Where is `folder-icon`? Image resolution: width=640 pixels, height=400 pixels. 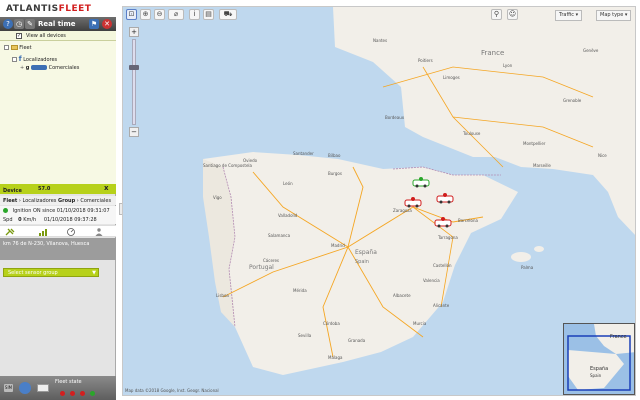 folder-icon is located at coordinates (14, 47).